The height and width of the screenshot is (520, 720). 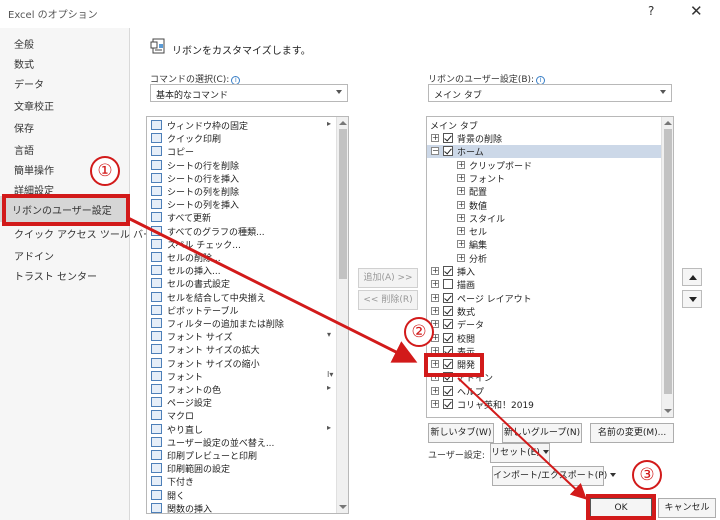 I want to click on new-group-button: 新しいグループ(N), so click(x=542, y=433).